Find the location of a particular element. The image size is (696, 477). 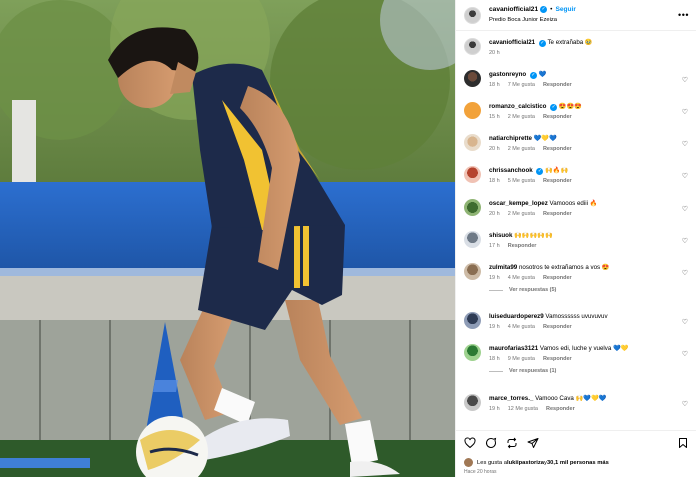

caption-author-avatar is located at coordinates (472, 46).